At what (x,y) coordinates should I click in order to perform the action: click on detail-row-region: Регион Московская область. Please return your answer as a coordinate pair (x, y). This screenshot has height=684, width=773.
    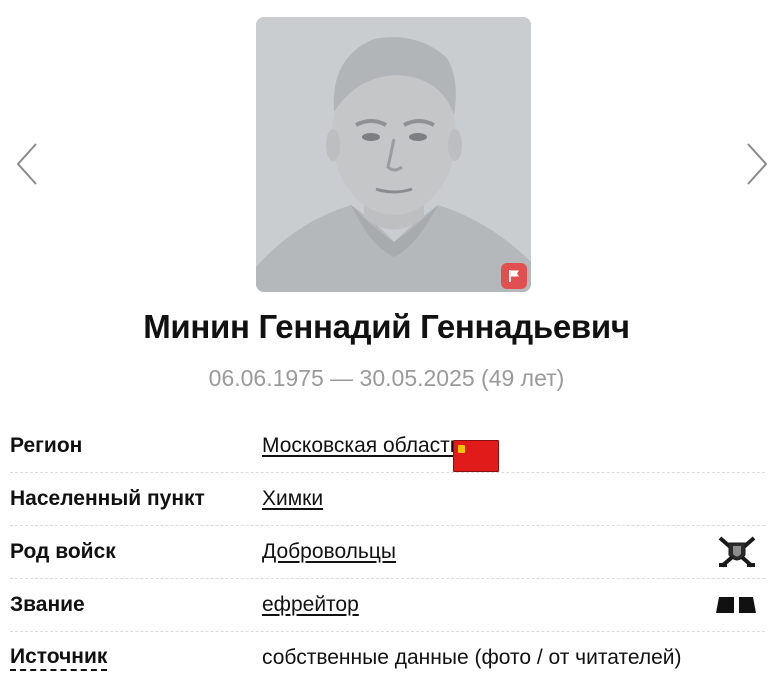
    Looking at the image, I should click on (387, 446).